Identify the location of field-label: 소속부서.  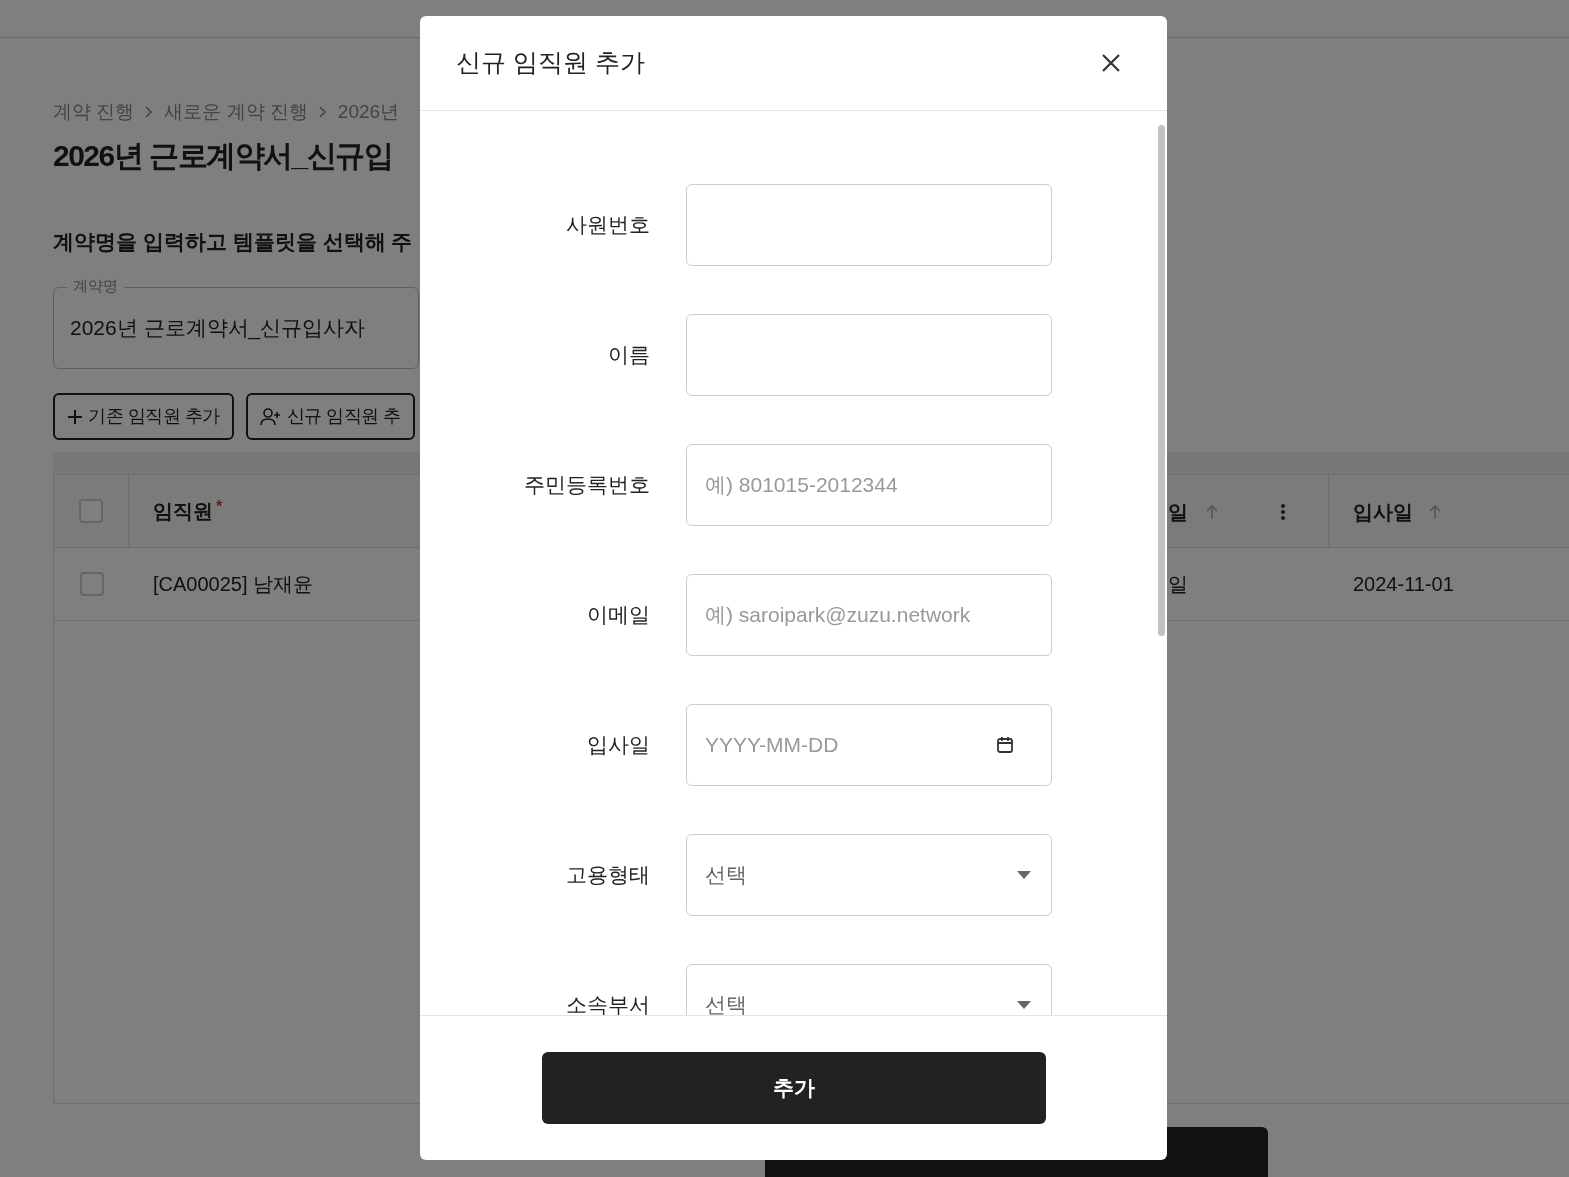
(607, 1003).